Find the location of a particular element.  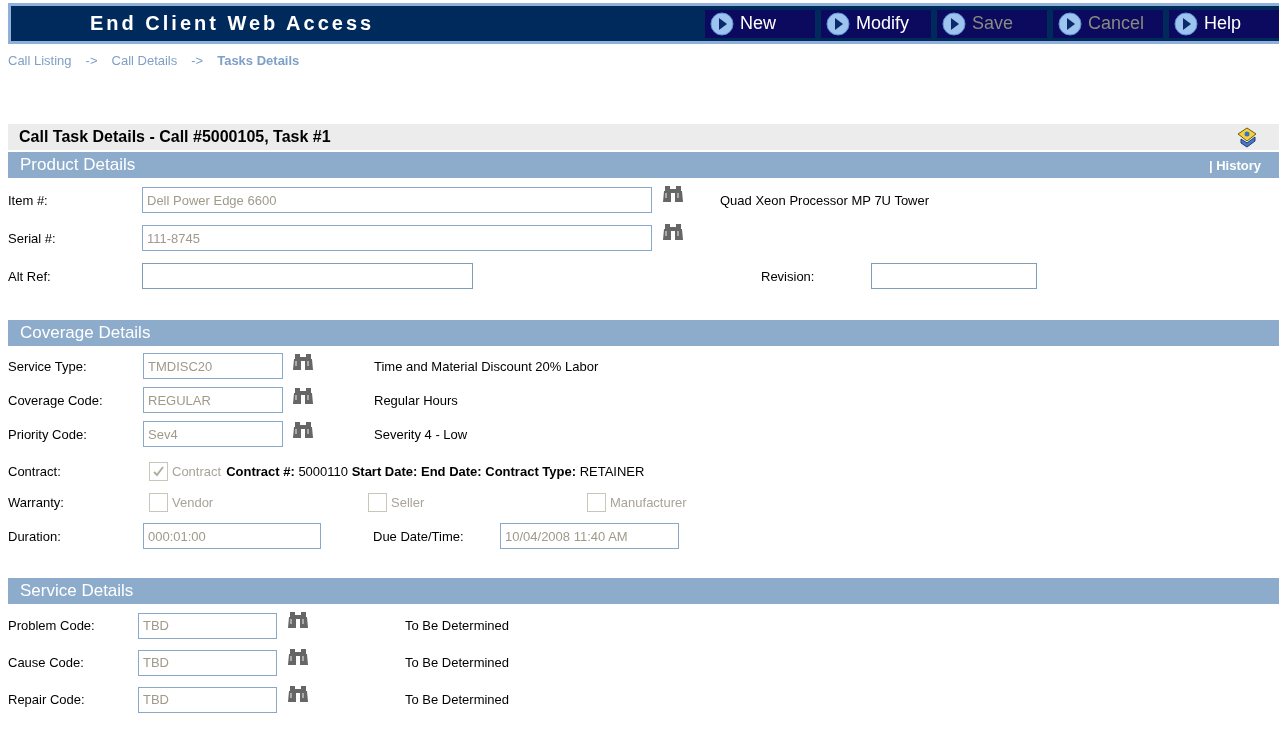

checkbox-label: Seller is located at coordinates (408, 502).